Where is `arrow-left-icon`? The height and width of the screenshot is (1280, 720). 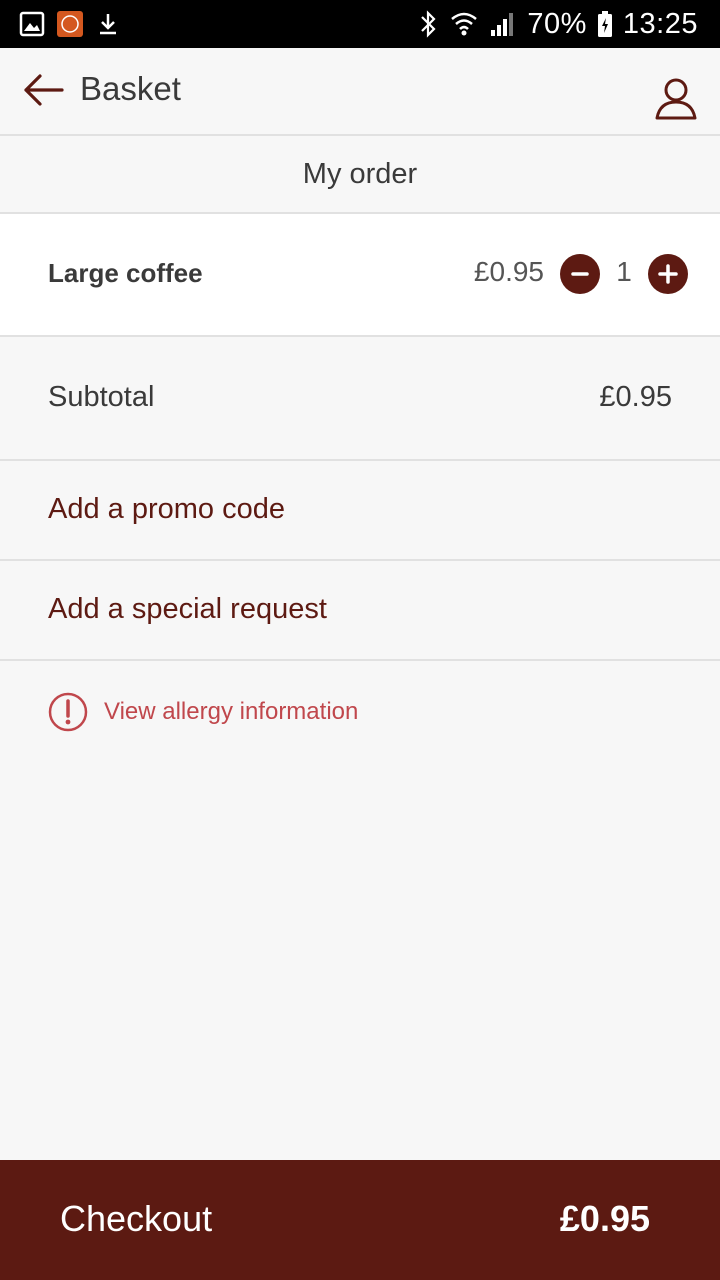 arrow-left-icon is located at coordinates (44, 90).